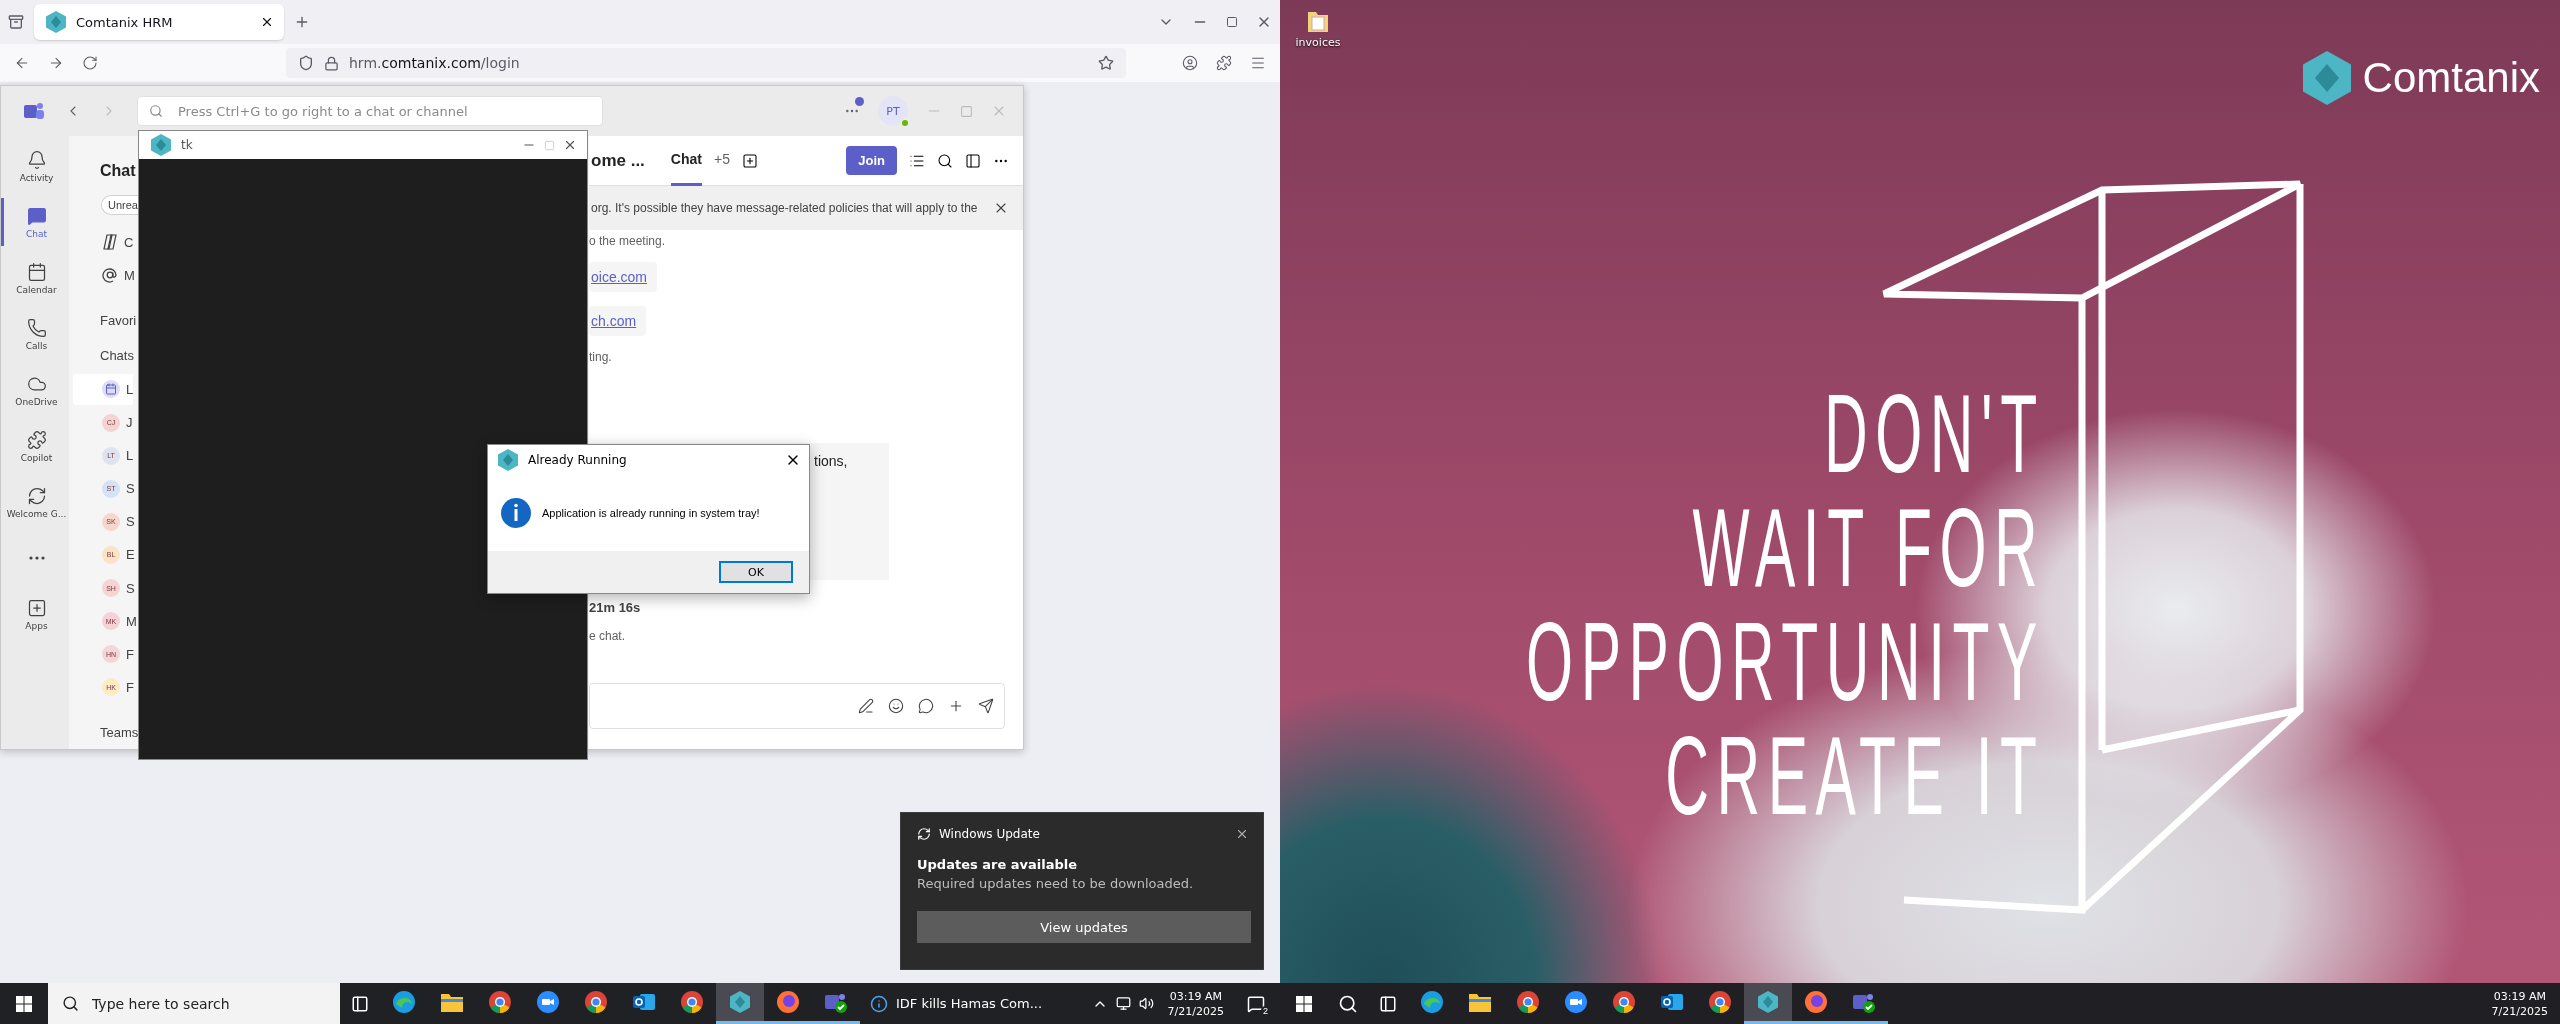  I want to click on ok-button: OK, so click(756, 572).